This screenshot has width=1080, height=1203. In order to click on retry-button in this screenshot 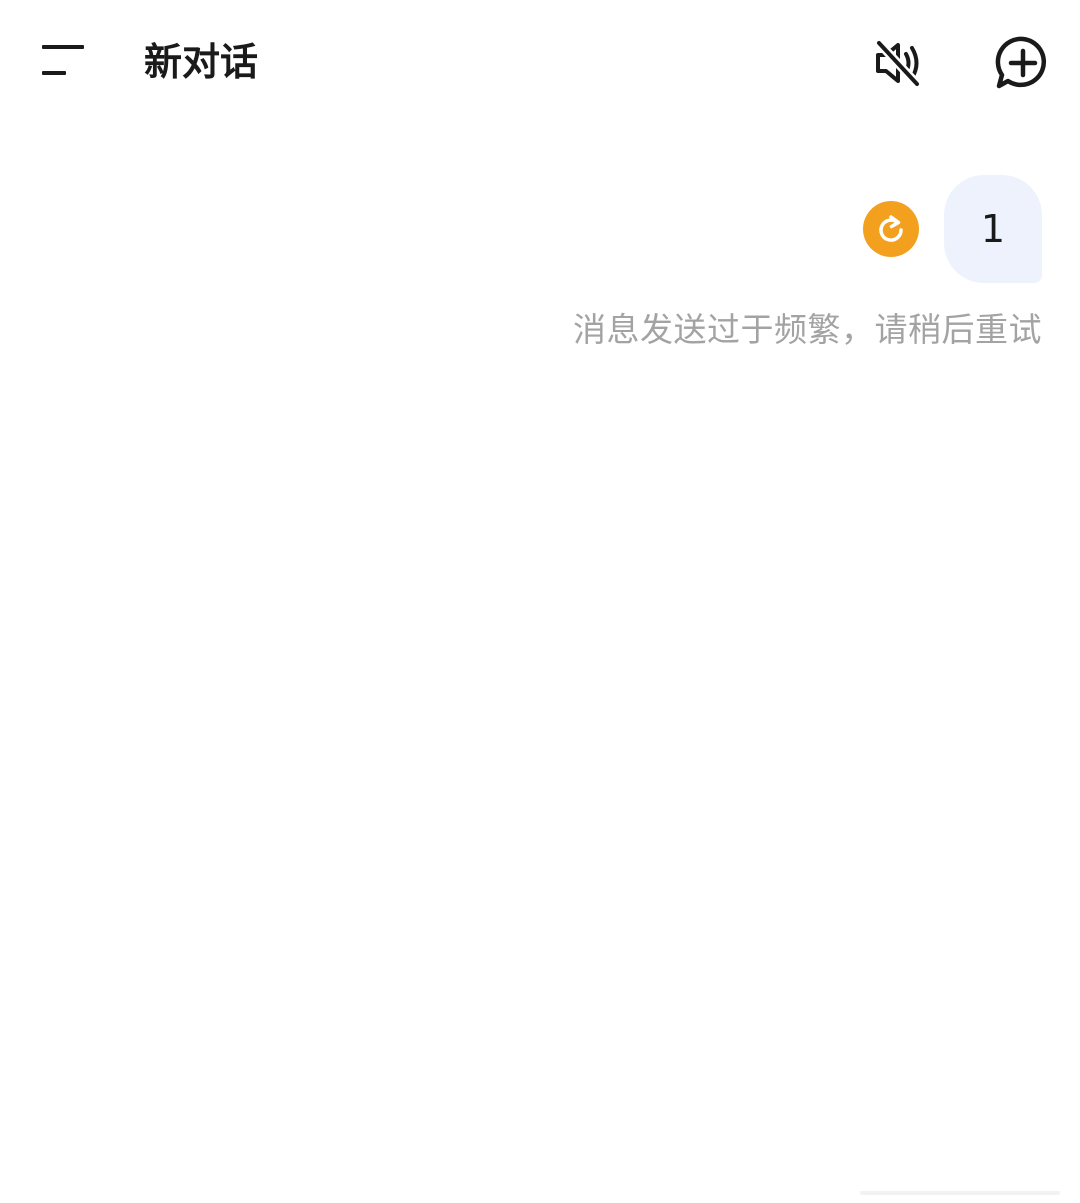, I will do `click(891, 229)`.